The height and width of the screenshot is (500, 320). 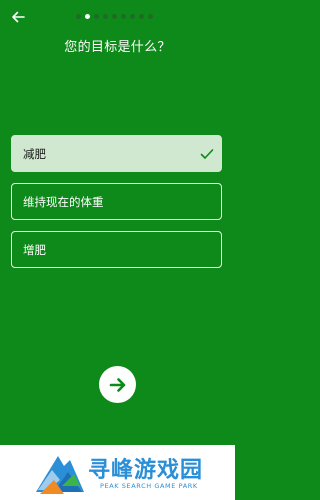 I want to click on watermark-cn-text: 寻峰游戏园, so click(x=146, y=470).